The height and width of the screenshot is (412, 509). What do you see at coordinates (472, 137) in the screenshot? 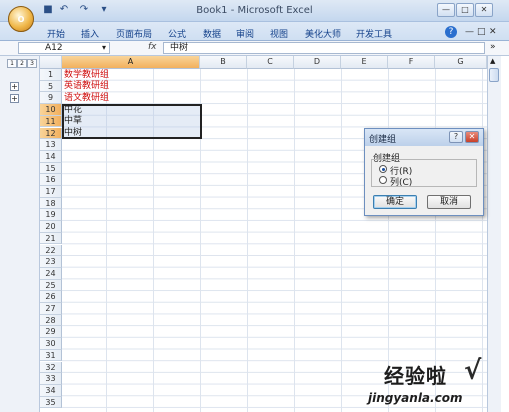
I see `dialog-close-button: ✕` at bounding box center [472, 137].